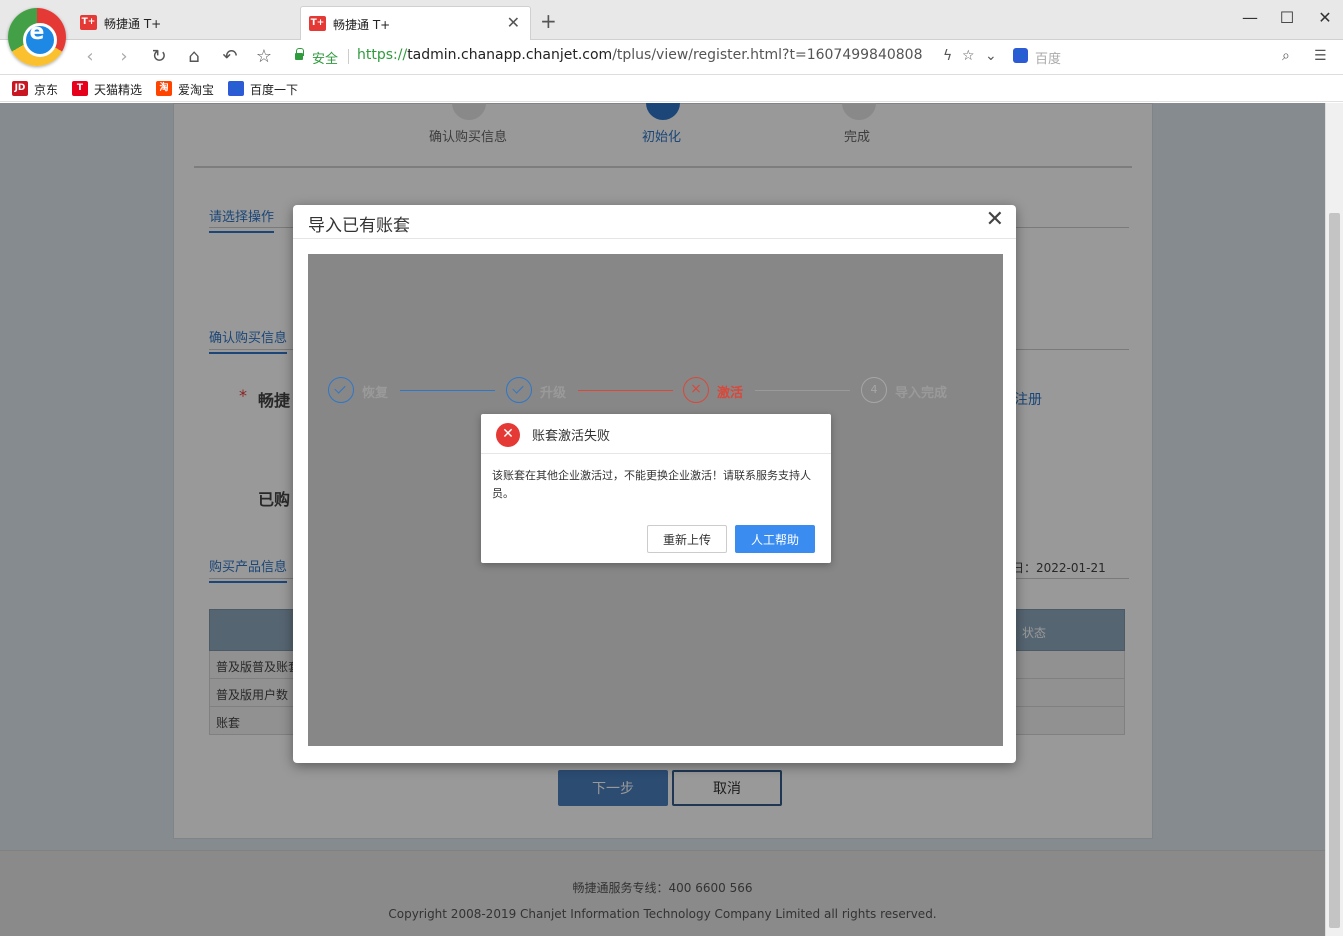  Describe the element at coordinates (236, 88) in the screenshot. I see `paw-icon: 🐾` at that location.